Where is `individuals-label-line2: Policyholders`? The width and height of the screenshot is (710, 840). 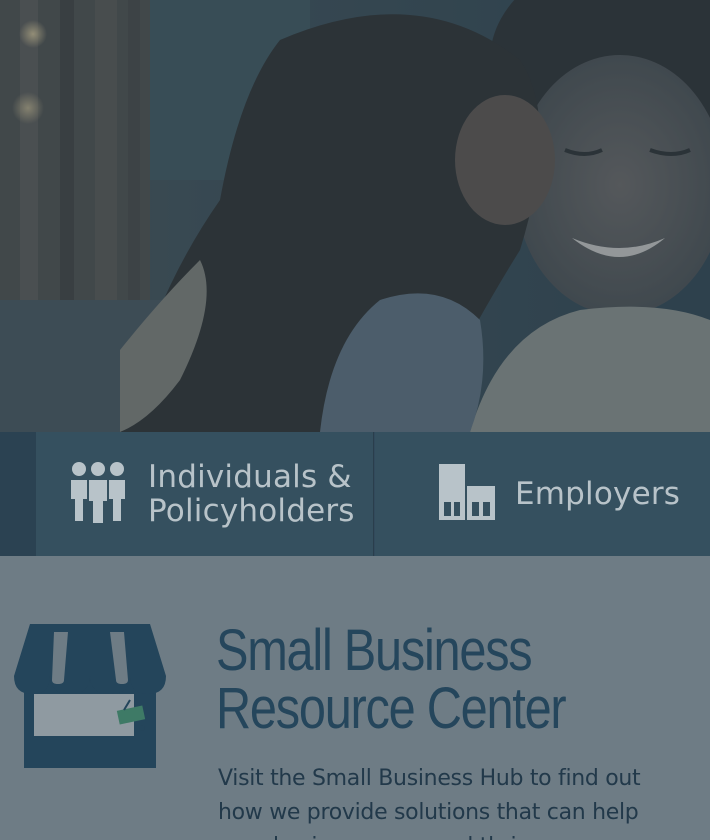
individuals-label-line2: Policyholders is located at coordinates (251, 511).